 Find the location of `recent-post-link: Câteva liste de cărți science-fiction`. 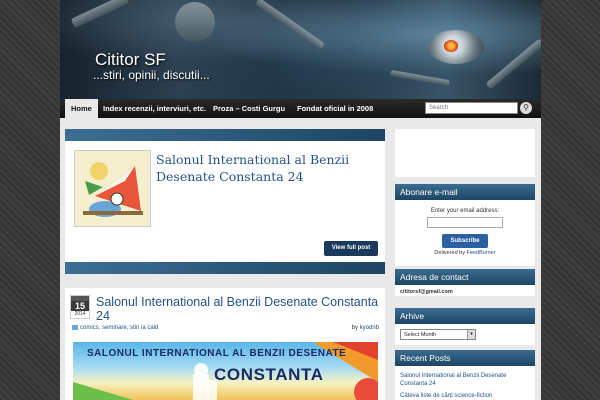

recent-post-link: Câteva liste de cărți science-fiction is located at coordinates (466, 396).